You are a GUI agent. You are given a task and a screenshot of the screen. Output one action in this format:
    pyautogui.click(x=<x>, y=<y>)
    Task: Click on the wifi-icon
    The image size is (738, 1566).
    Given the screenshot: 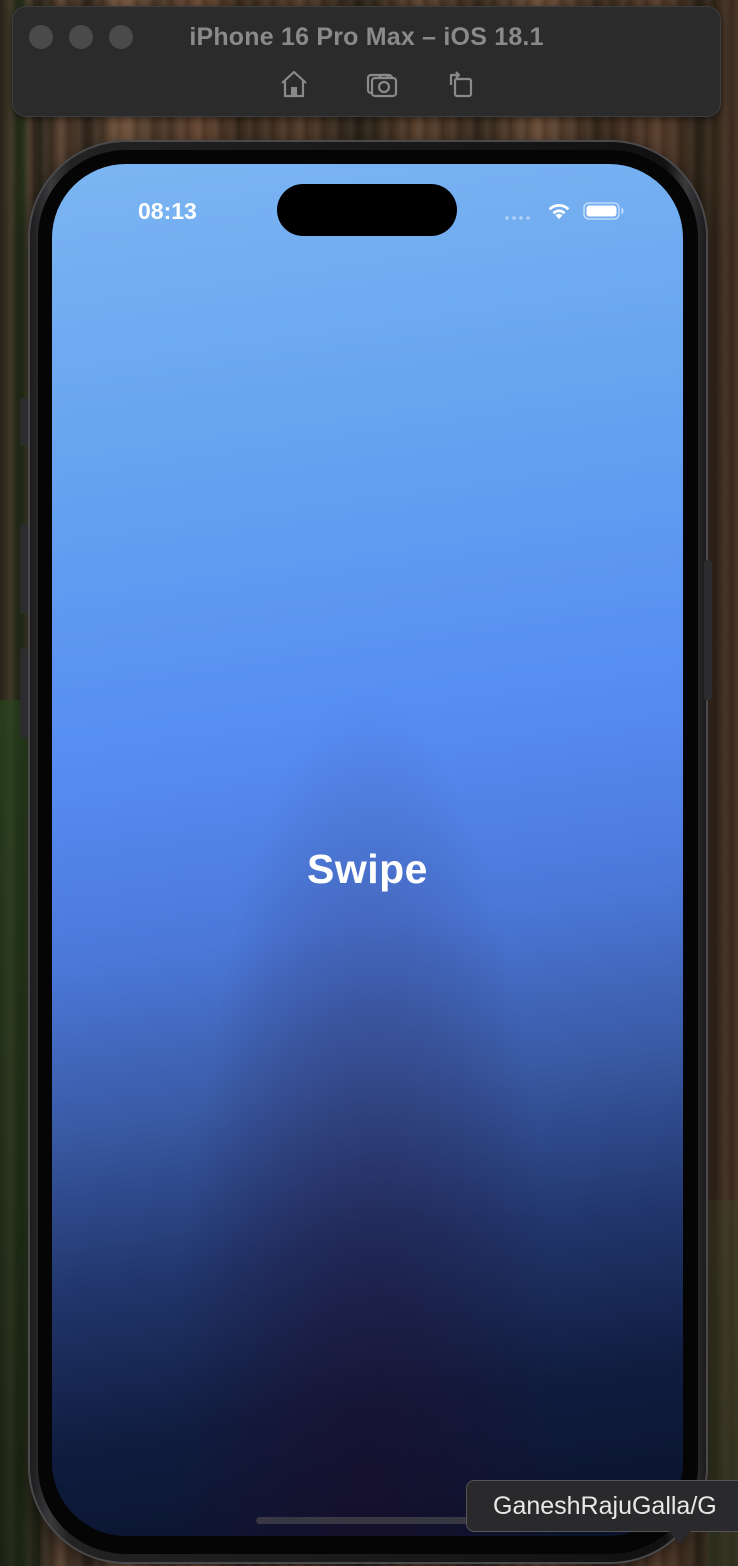 What is the action you would take?
    pyautogui.click(x=559, y=211)
    